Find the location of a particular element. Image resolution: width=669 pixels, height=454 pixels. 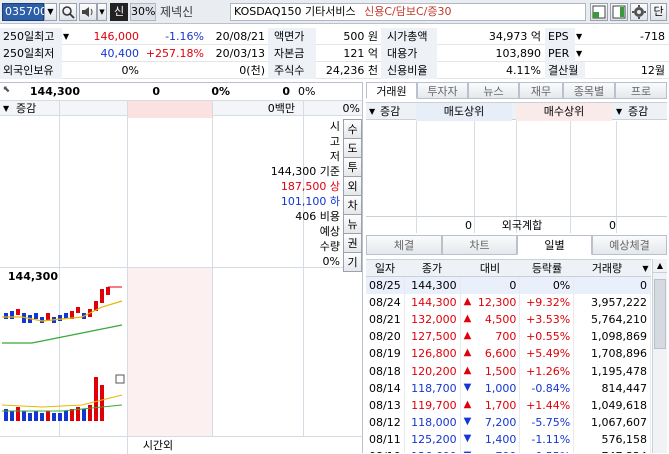

foreign-value: 0(천) is located at coordinates (252, 70).